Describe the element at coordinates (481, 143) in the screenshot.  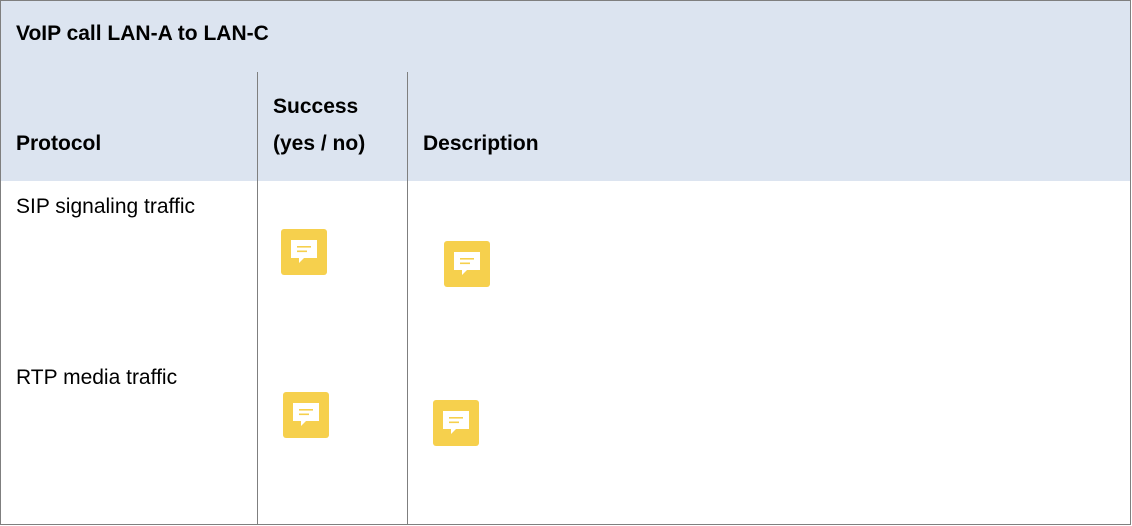
I see `header-description: Description` at that location.